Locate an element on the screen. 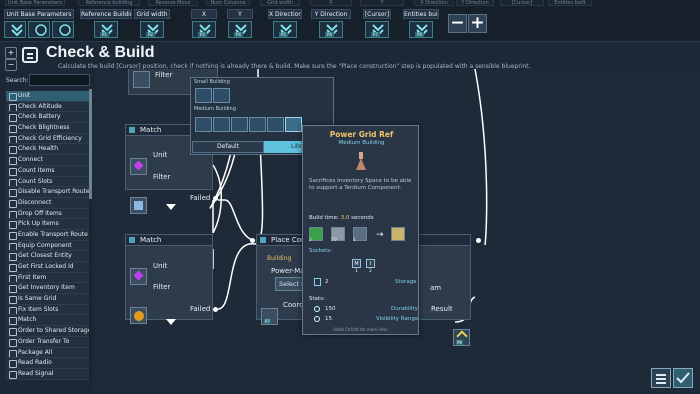  zoom-in-button: + is located at coordinates (11, 53).